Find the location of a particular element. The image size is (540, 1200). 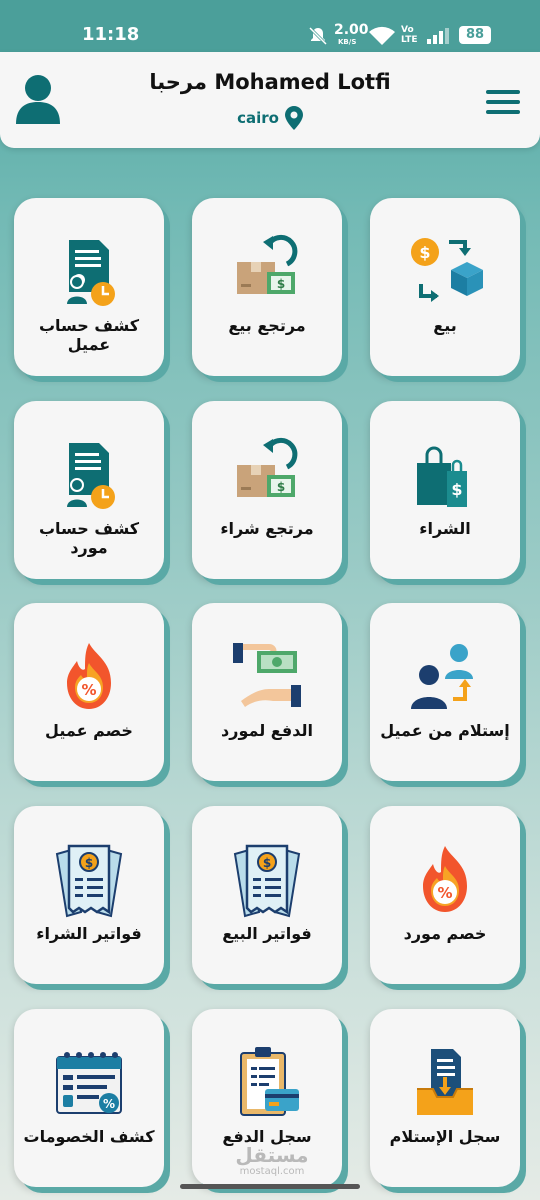

watermark-arabic: مستقل is located at coordinates (272, 1155).